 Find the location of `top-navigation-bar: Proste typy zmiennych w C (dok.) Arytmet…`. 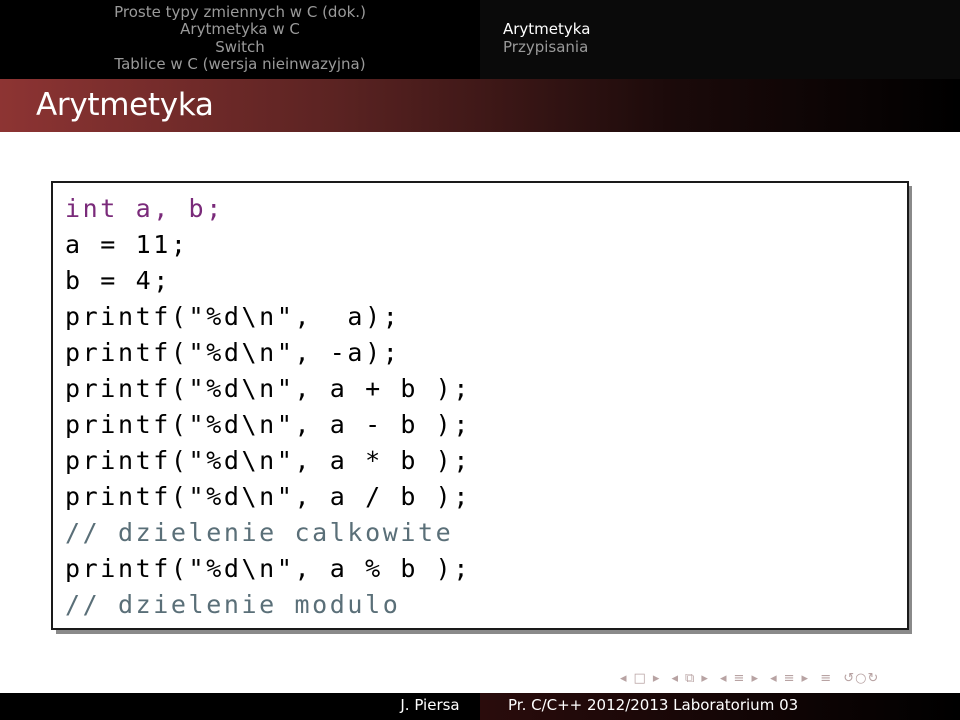

top-navigation-bar: Proste typy zmiennych w C (dok.) Arytmet… is located at coordinates (480, 39).